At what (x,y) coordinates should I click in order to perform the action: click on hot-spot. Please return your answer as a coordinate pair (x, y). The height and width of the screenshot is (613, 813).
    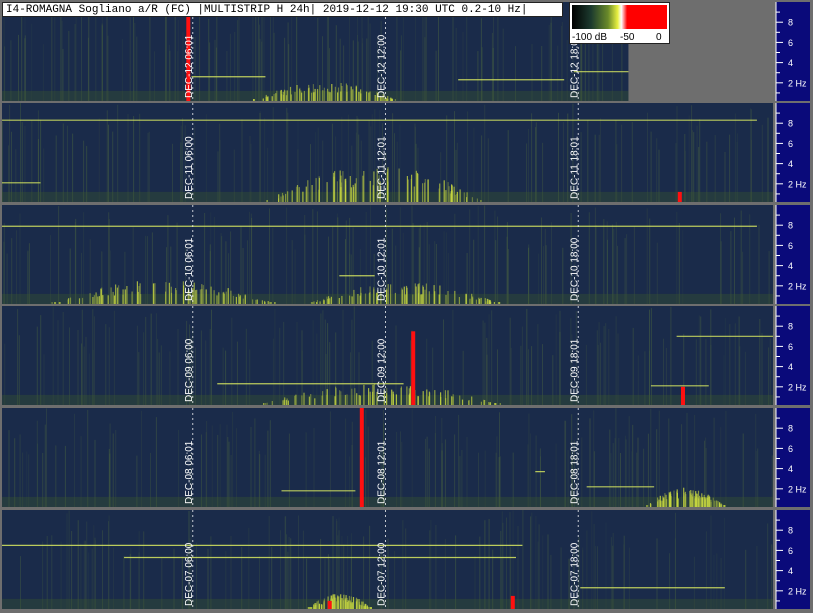
    Looking at the image, I should click on (361, 457).